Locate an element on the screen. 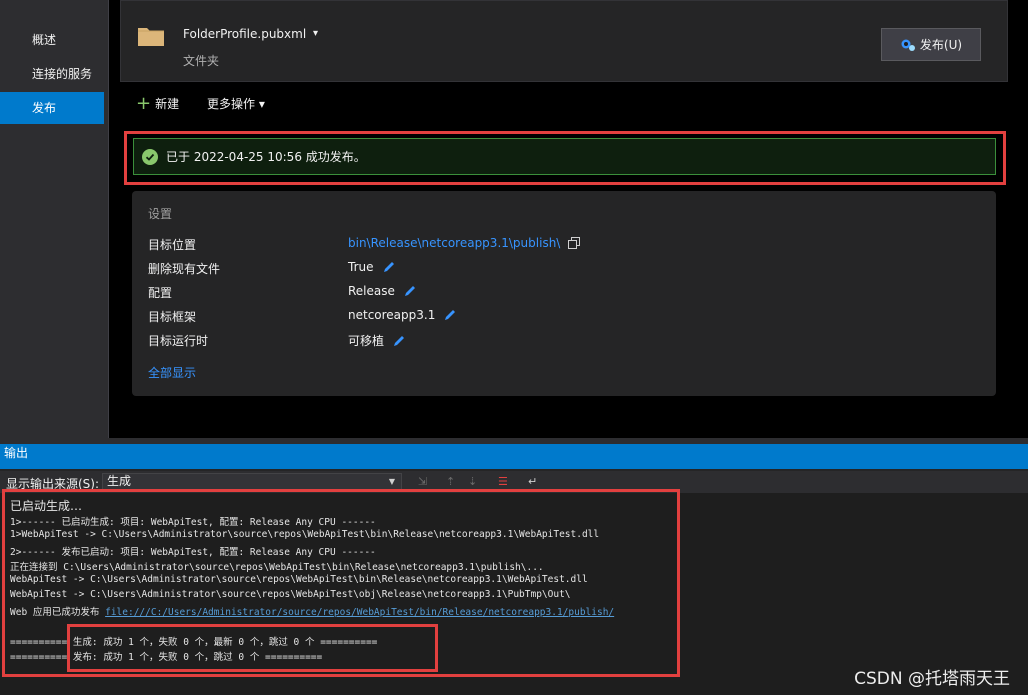 The height and width of the screenshot is (695, 1028). sidebar-item-connected-services: 连接的服务 is located at coordinates (52, 74).